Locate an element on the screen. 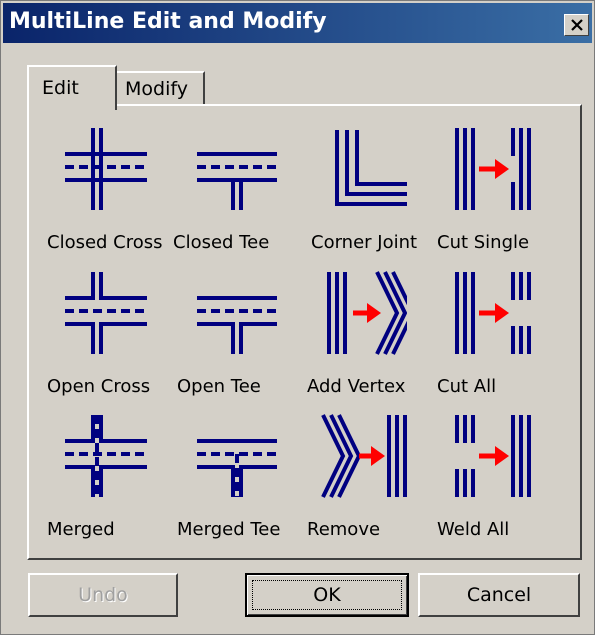  weld-all-icon is located at coordinates (493, 456).